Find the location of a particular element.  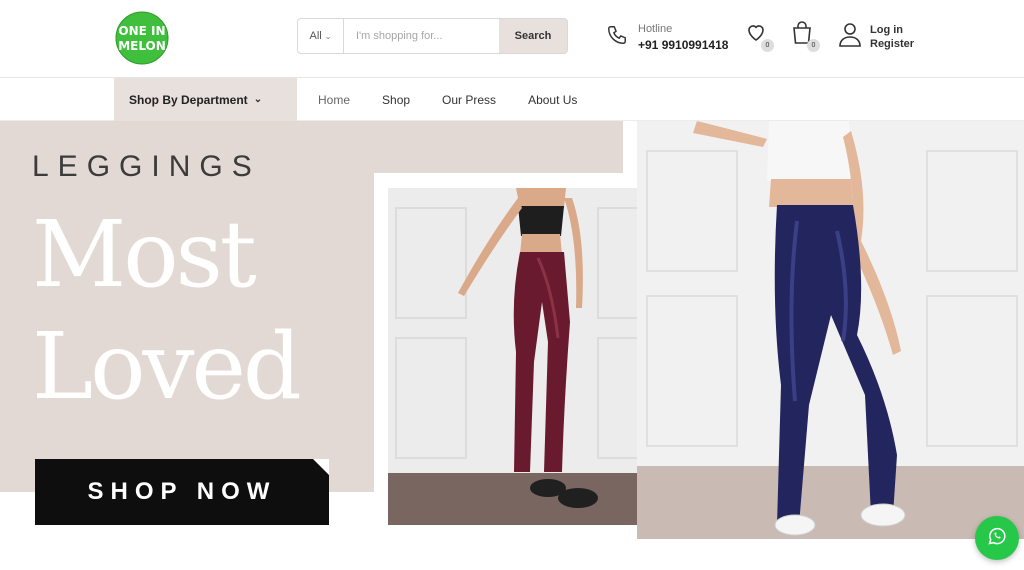

wishlist-button: 0 is located at coordinates (759, 36).